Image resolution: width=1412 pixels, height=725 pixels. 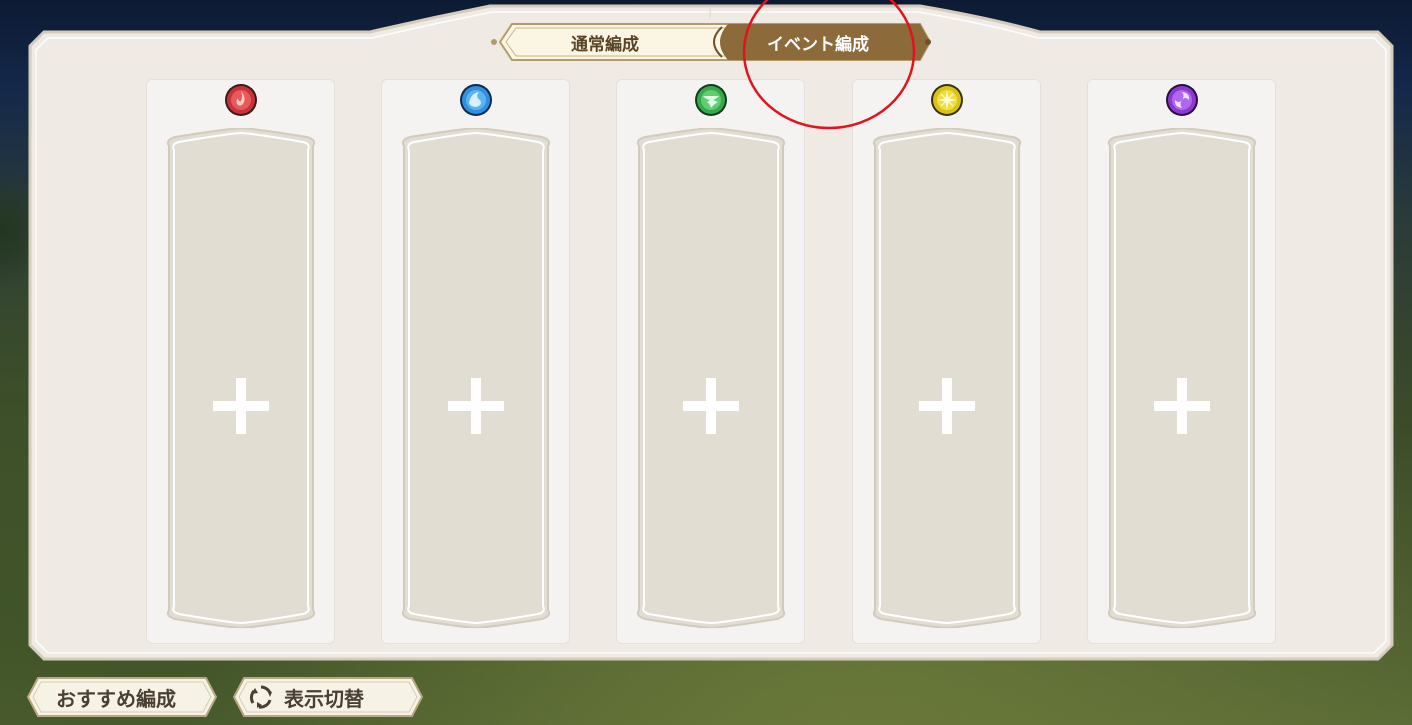 What do you see at coordinates (116, 698) in the screenshot?
I see `recommended-formation-label: おすすめ編成` at bounding box center [116, 698].